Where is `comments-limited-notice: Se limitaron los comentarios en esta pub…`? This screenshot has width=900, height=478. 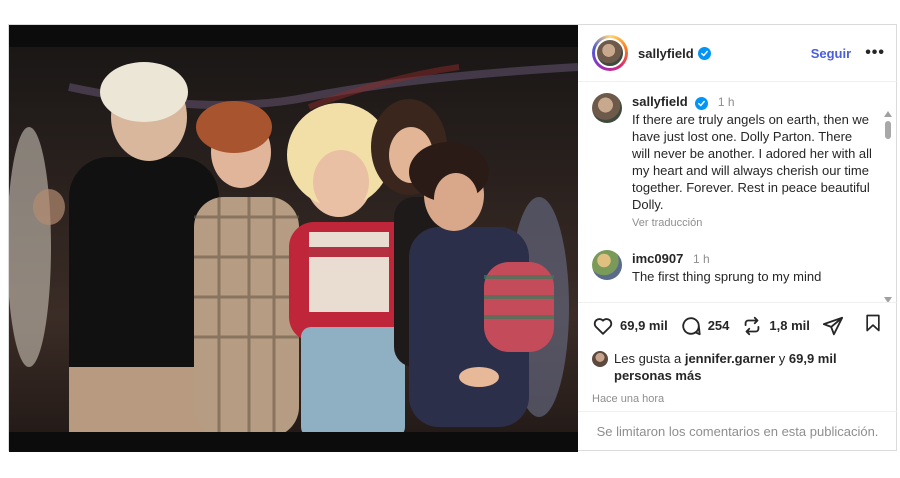 comments-limited-notice: Se limitaron los comentarios en esta pub… is located at coordinates (737, 431).